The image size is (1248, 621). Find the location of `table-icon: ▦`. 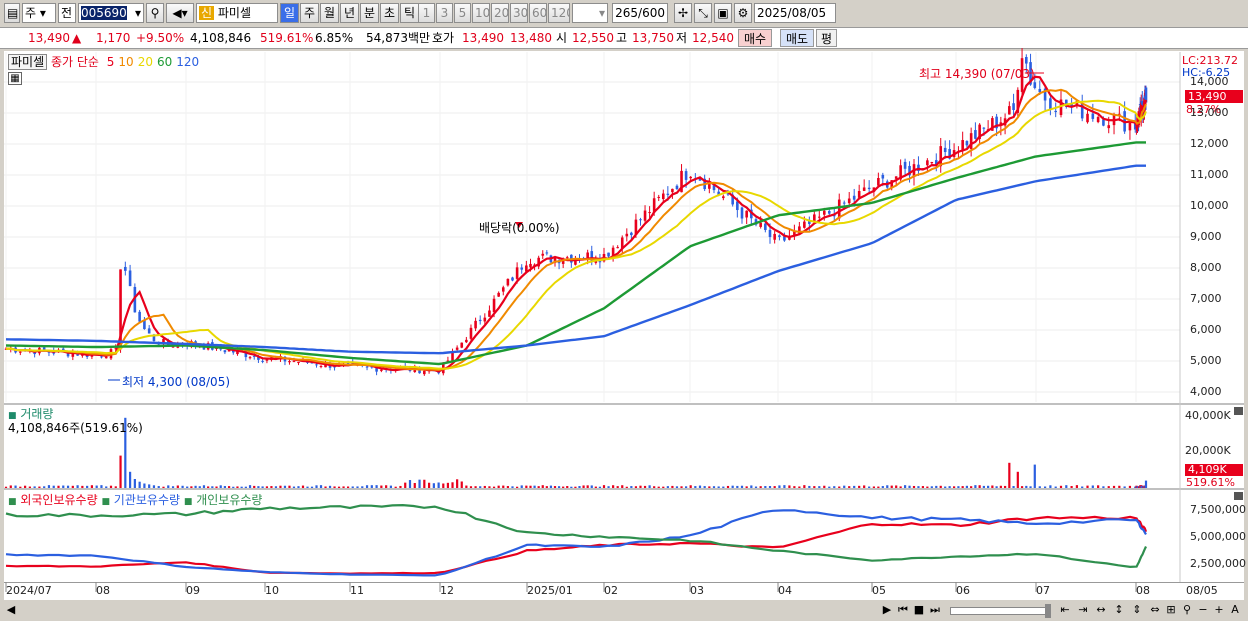

table-icon: ▦ is located at coordinates (15, 78).